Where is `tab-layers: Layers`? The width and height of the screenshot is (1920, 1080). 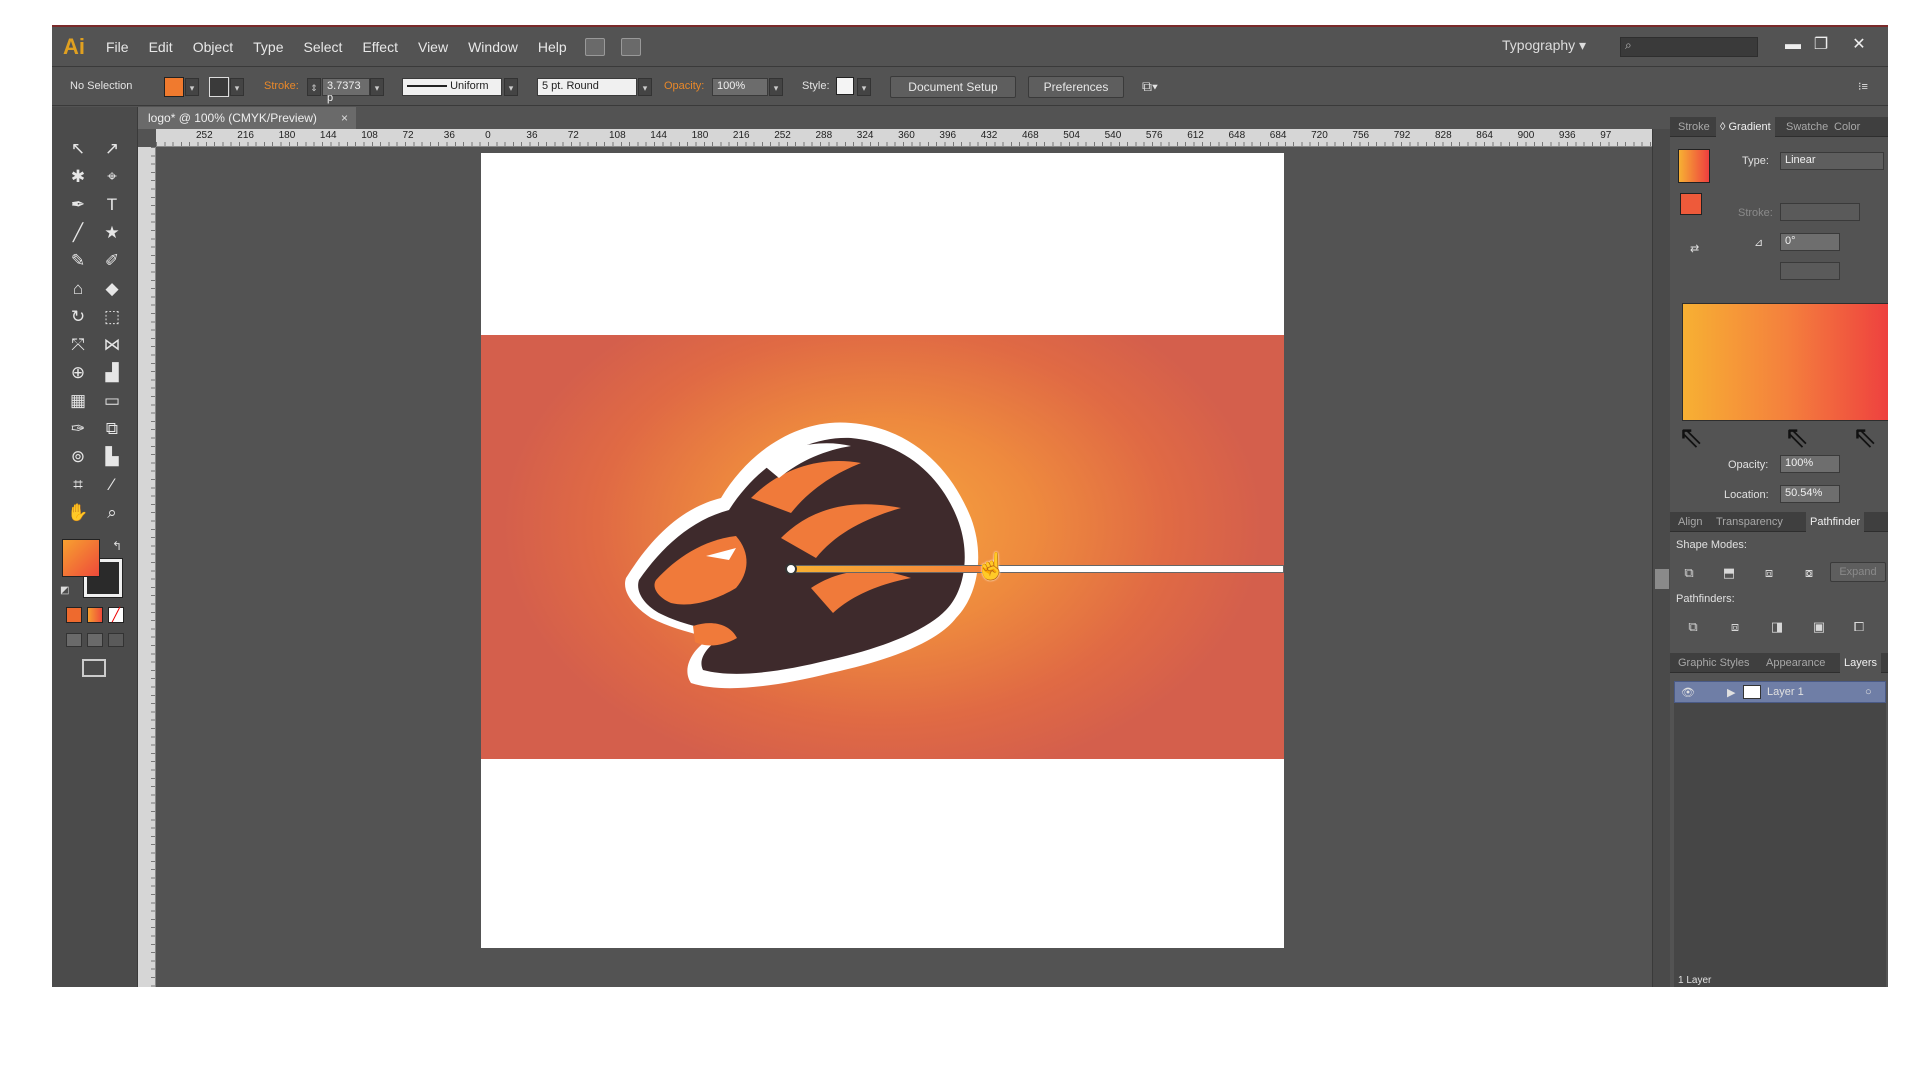 tab-layers: Layers is located at coordinates (1861, 663).